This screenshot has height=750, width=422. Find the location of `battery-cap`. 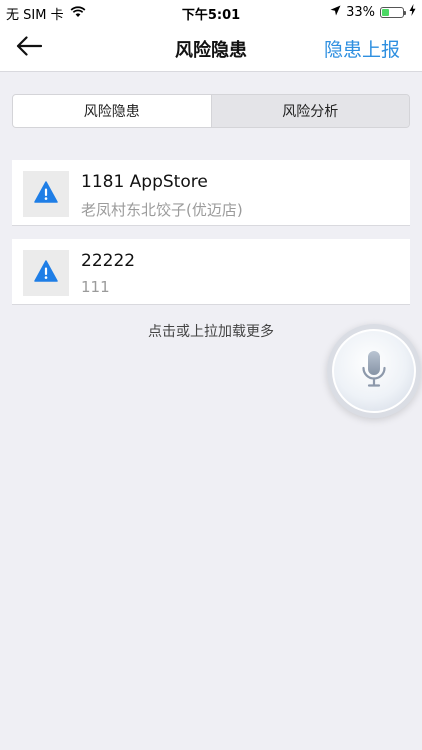

battery-cap is located at coordinates (405, 12).